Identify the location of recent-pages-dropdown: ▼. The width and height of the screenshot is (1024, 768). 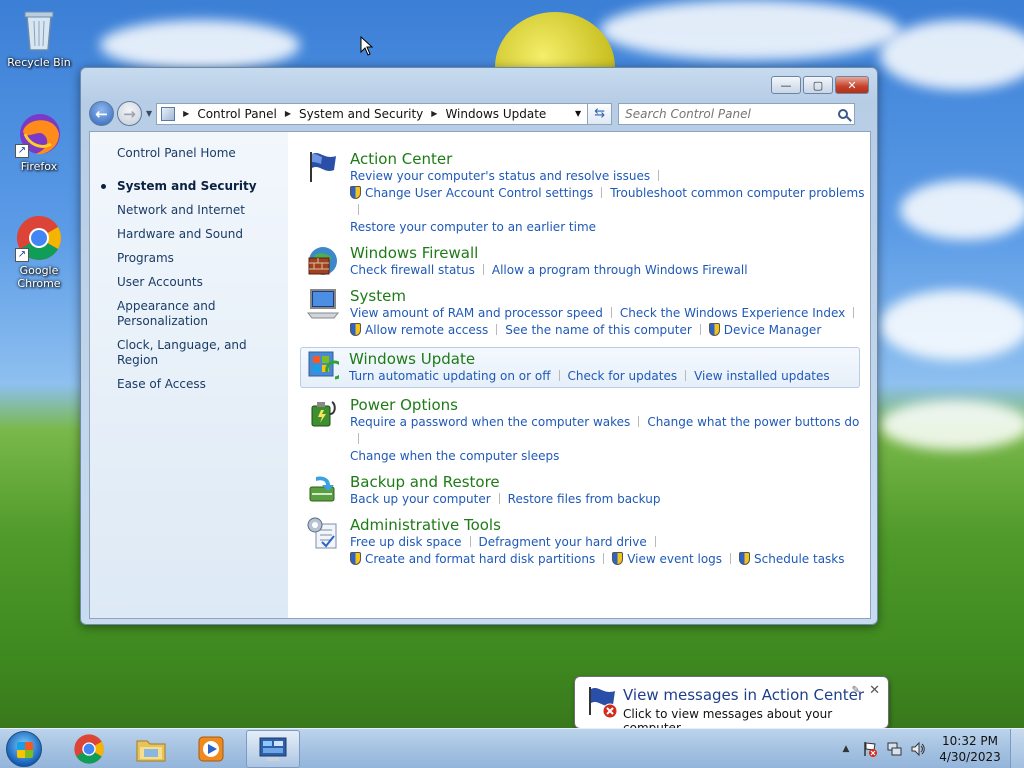
(149, 113).